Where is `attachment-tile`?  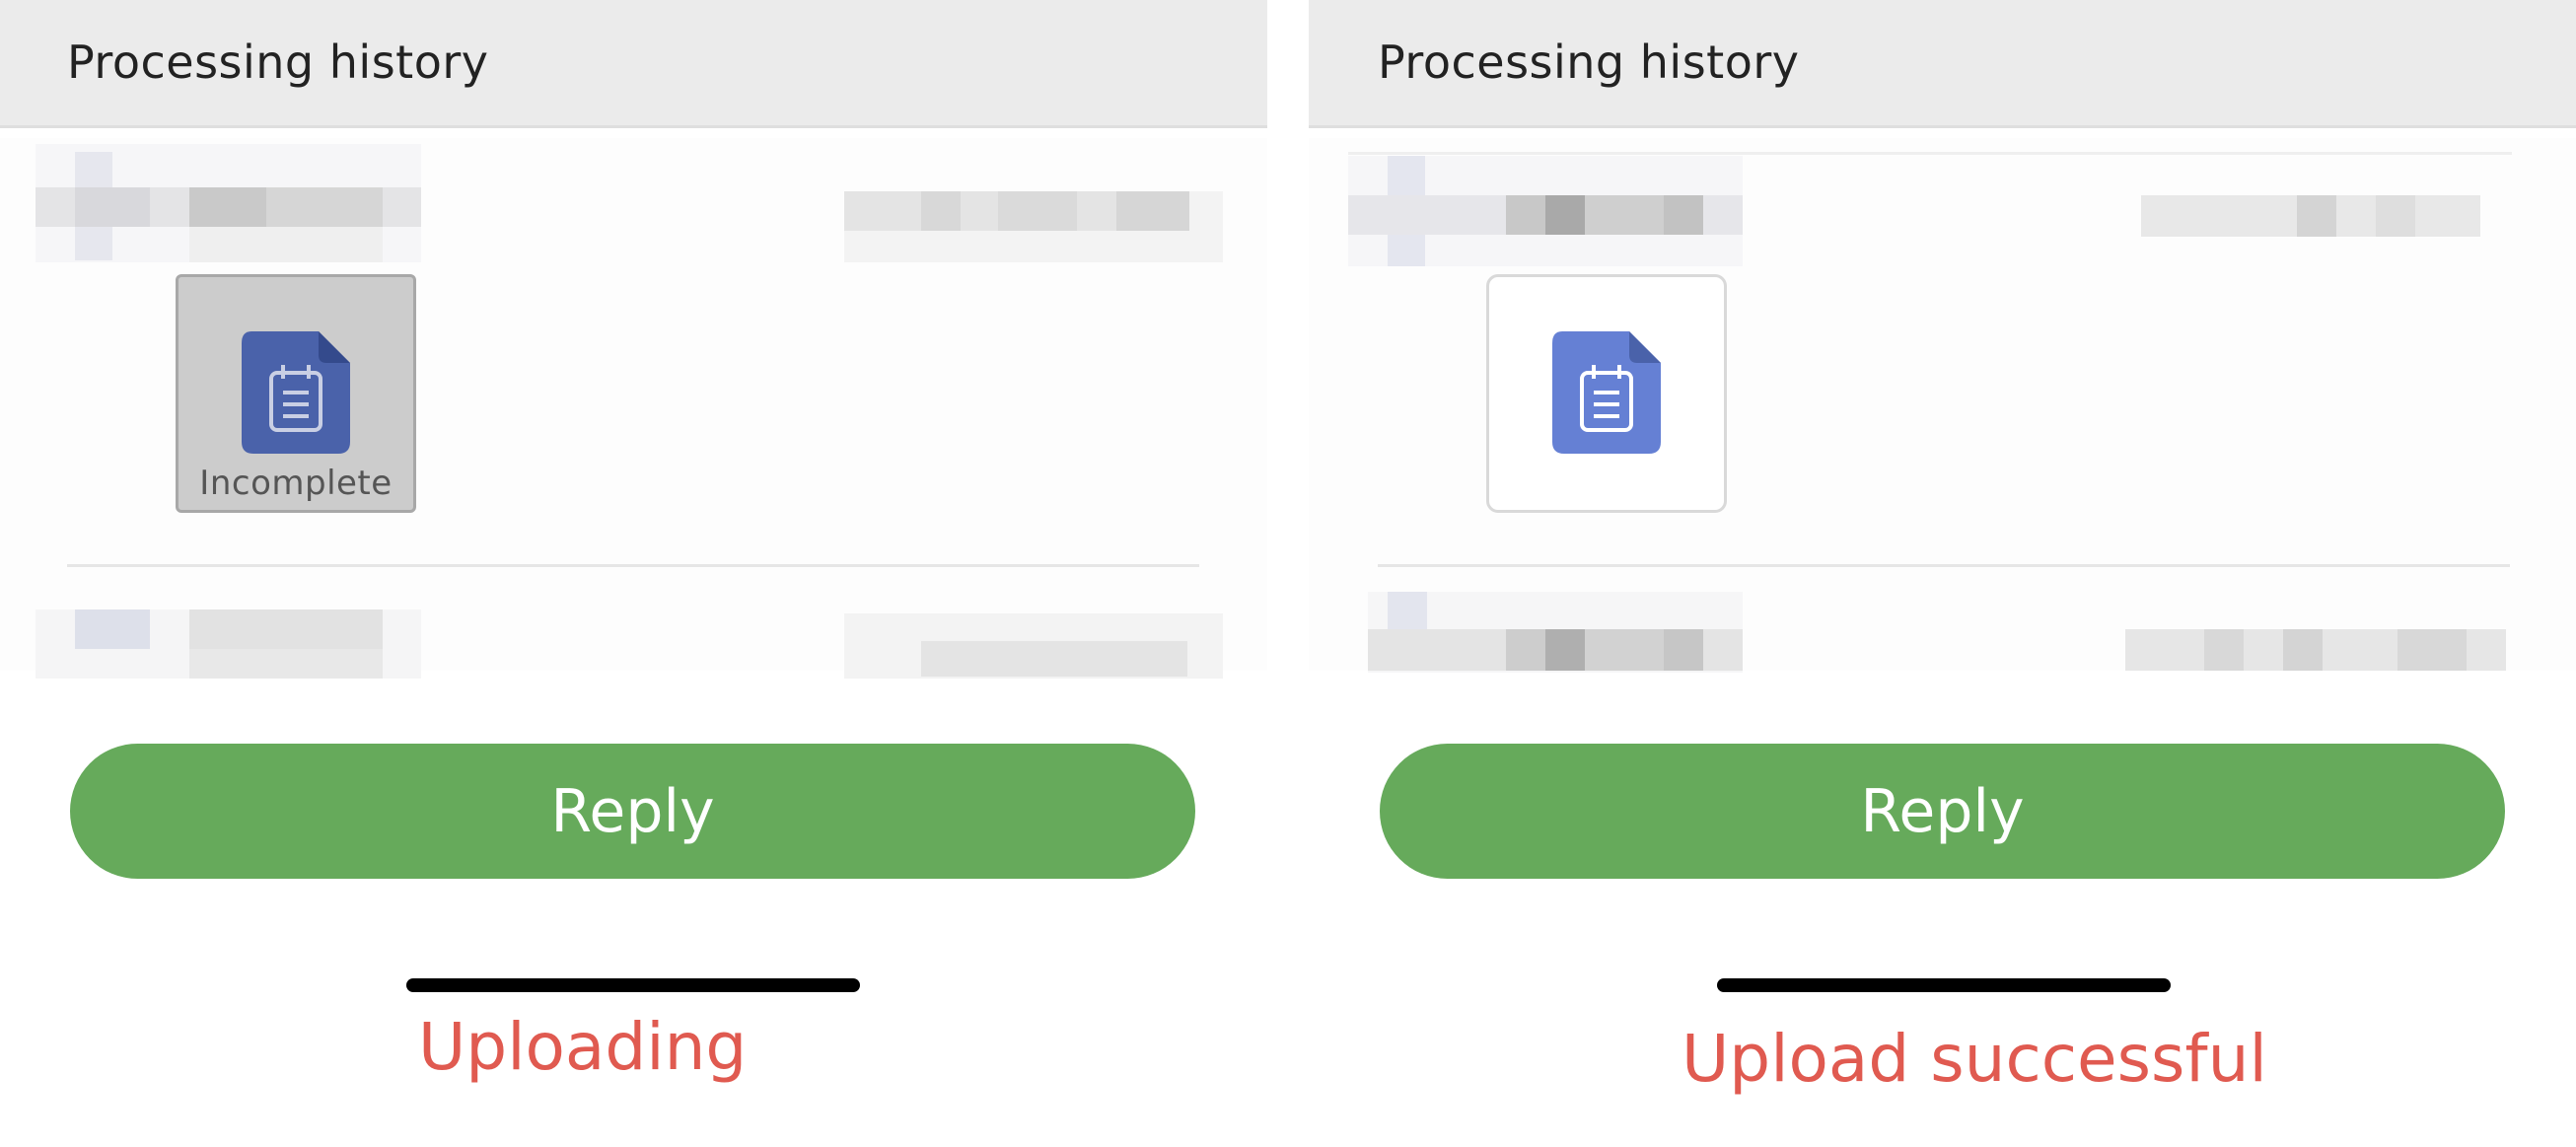
attachment-tile is located at coordinates (1606, 393).